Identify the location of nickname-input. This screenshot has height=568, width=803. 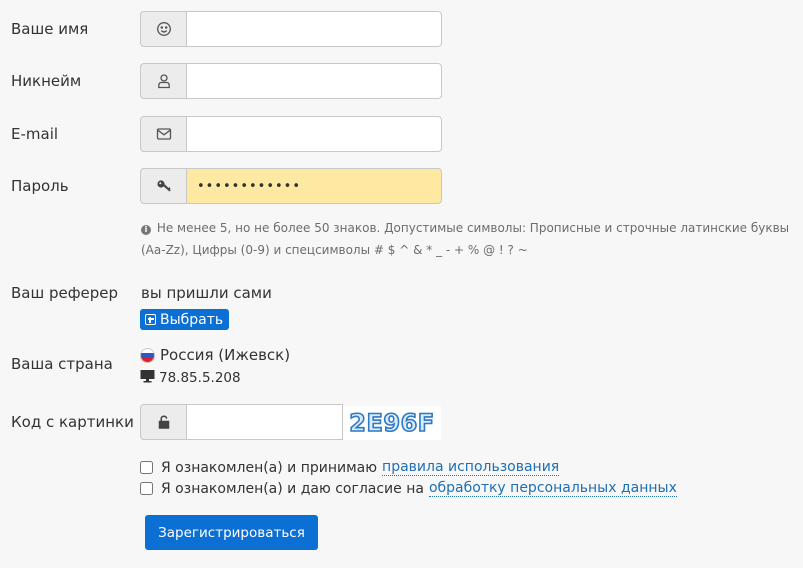
(314, 81).